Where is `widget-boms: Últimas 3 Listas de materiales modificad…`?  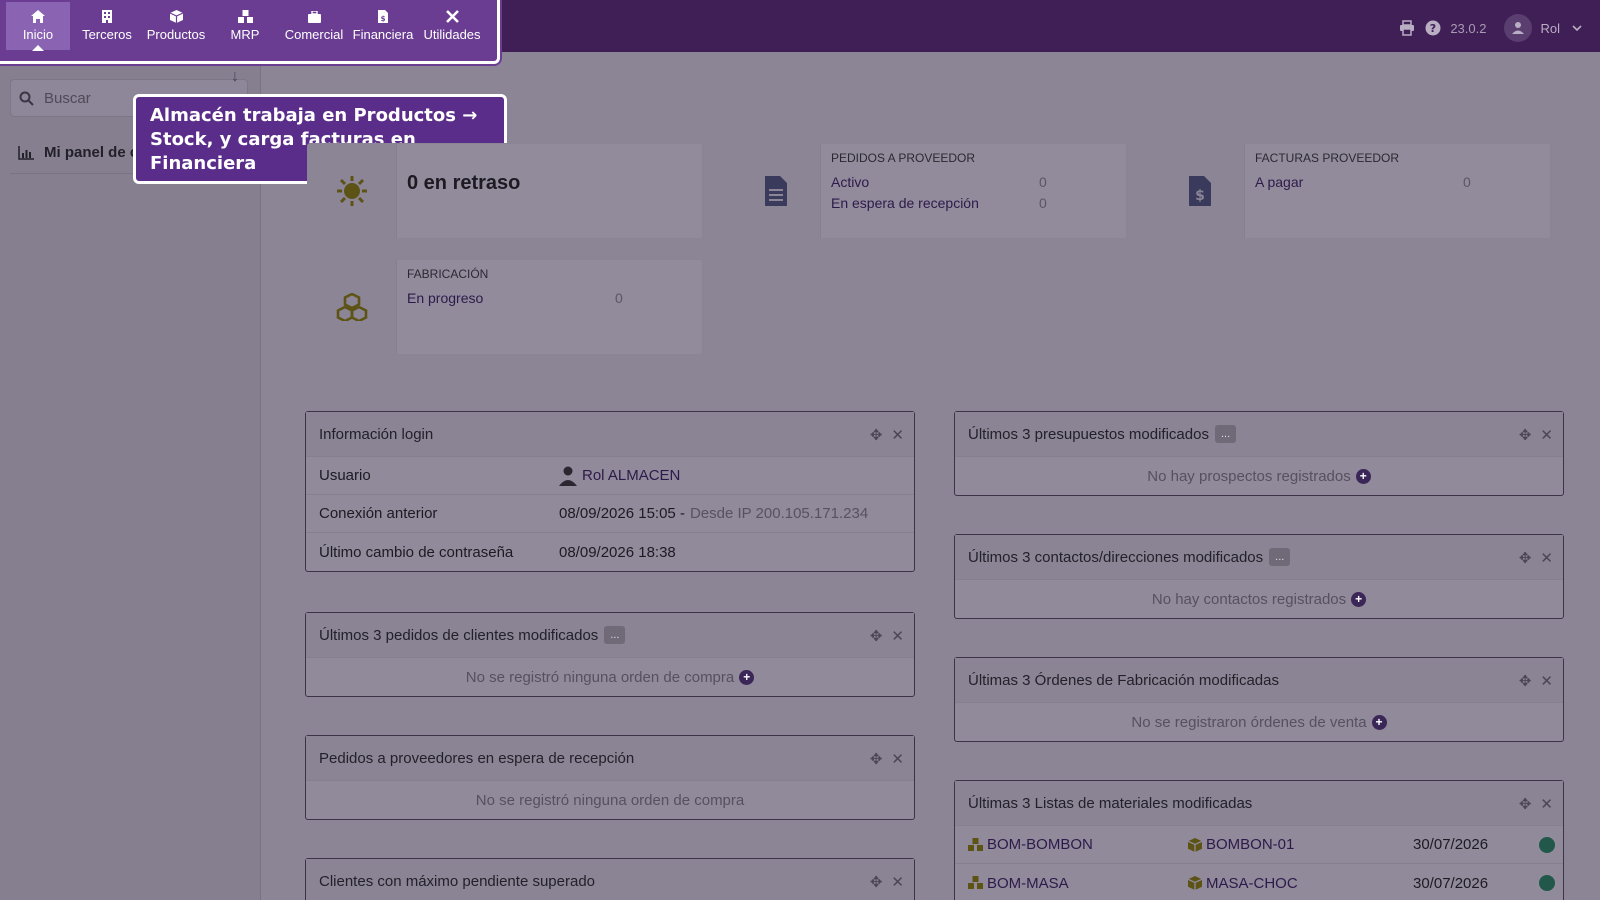 widget-boms: Últimas 3 Listas de materiales modificad… is located at coordinates (1259, 840).